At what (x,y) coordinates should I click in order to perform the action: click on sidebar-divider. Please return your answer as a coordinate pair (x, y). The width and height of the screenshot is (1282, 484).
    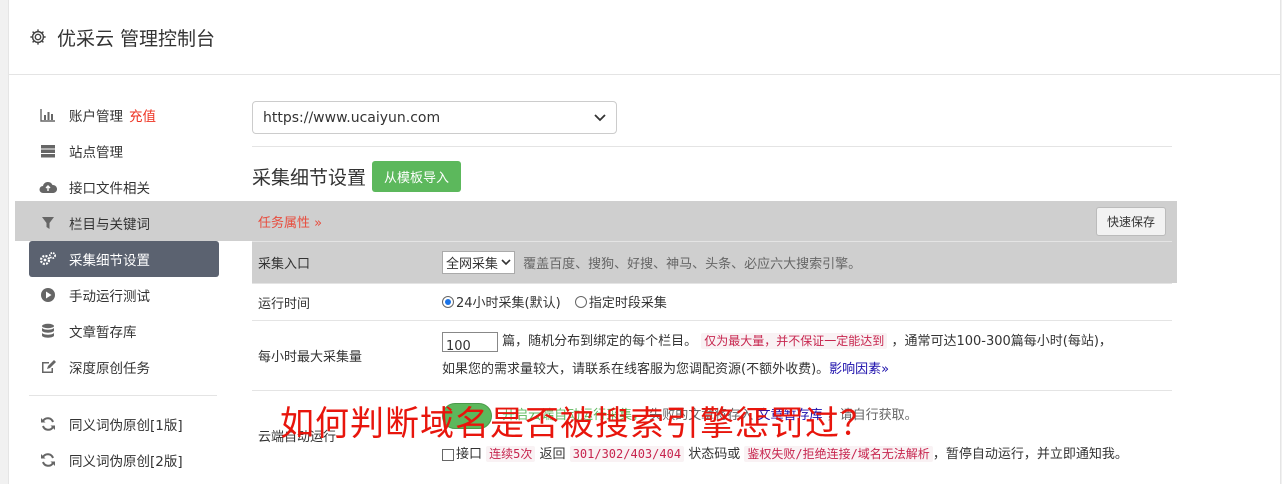
    Looking at the image, I should click on (123, 395).